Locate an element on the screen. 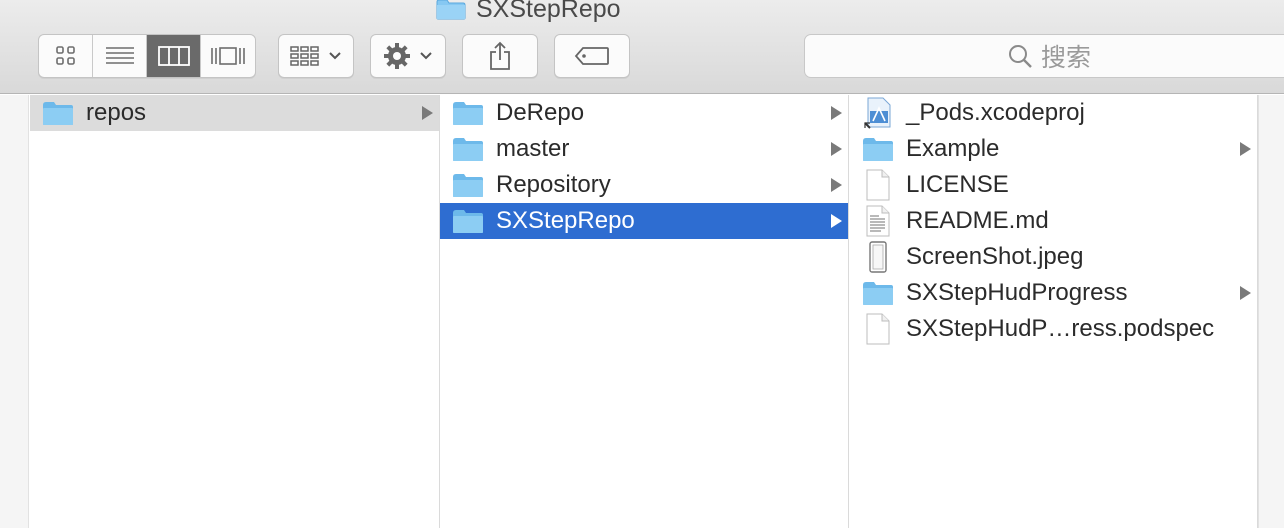 This screenshot has height=528, width=1284. image-file-icon is located at coordinates (878, 257).